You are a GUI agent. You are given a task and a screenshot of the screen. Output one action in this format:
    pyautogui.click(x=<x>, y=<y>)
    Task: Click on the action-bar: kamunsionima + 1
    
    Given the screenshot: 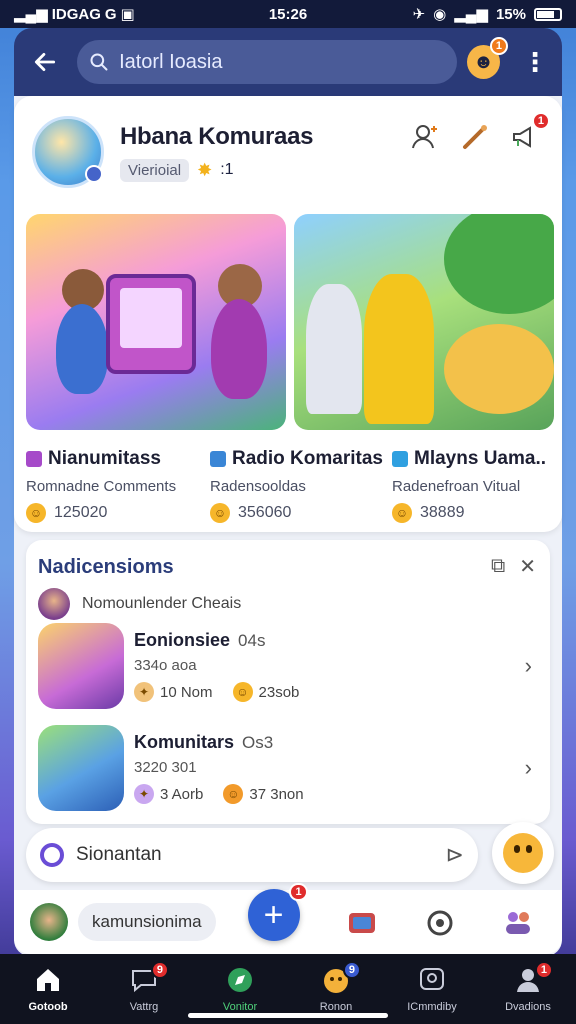 What is the action you would take?
    pyautogui.click(x=288, y=918)
    